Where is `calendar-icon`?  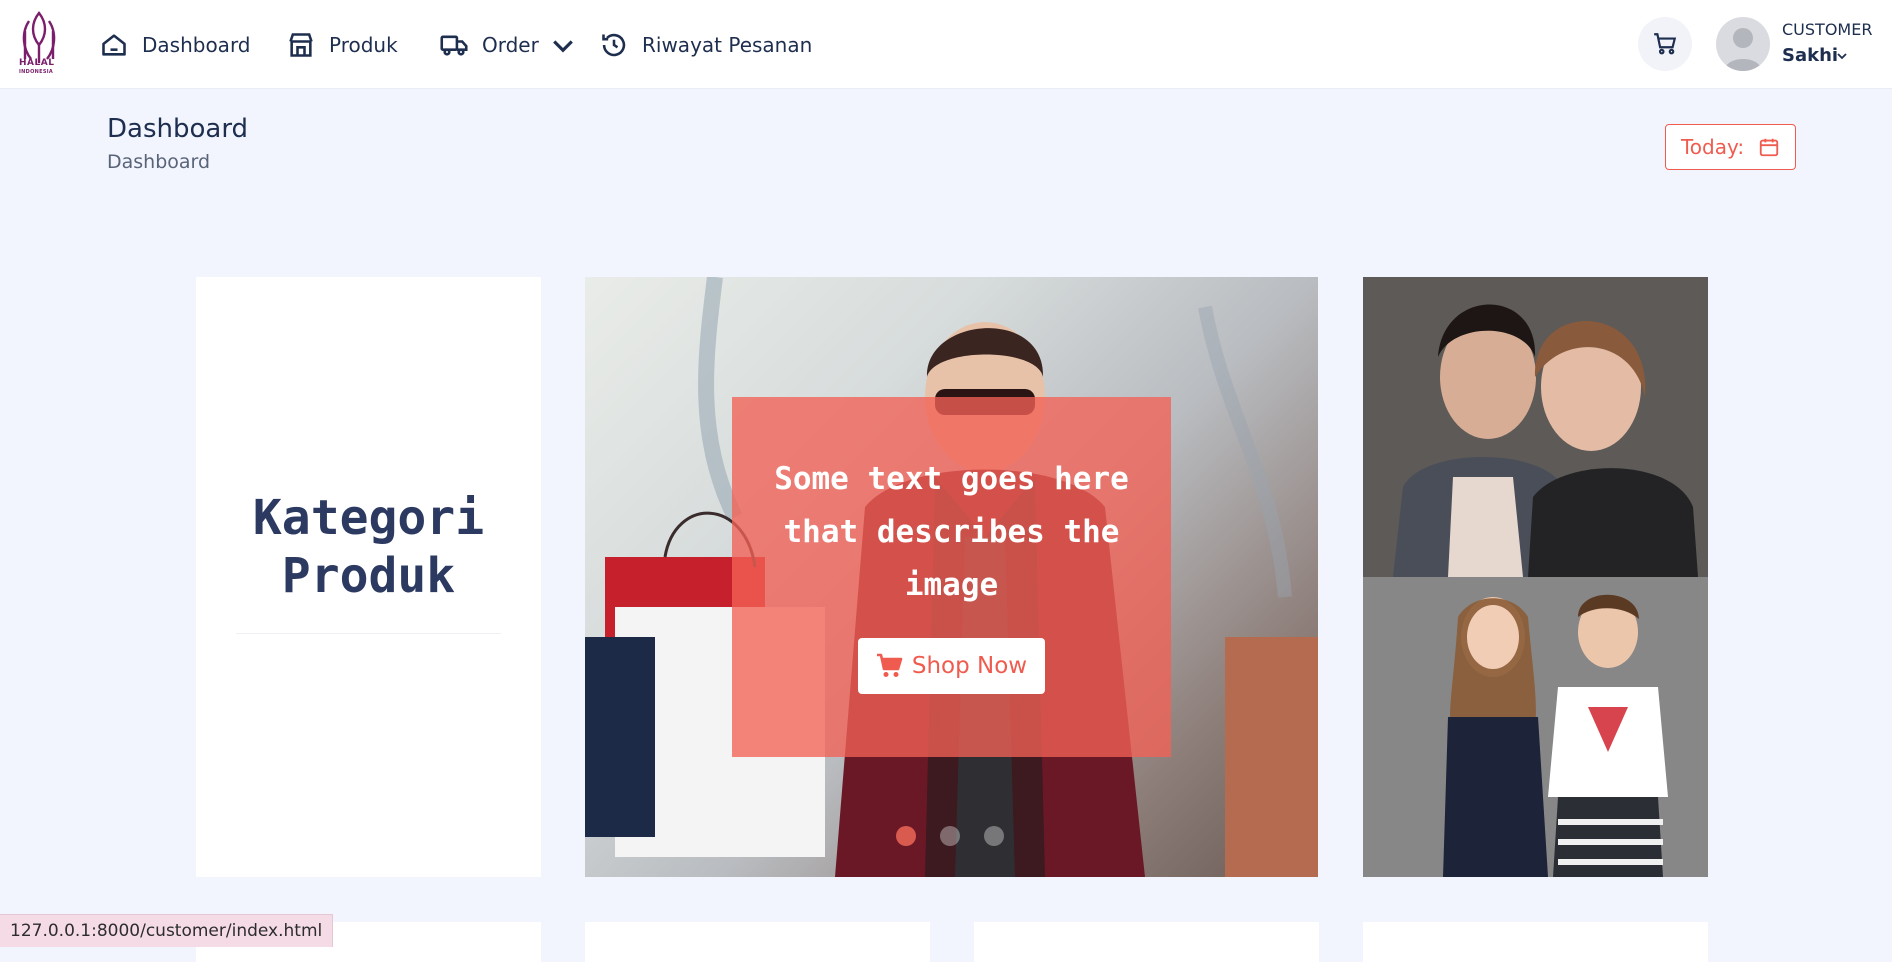
calendar-icon is located at coordinates (1769, 147).